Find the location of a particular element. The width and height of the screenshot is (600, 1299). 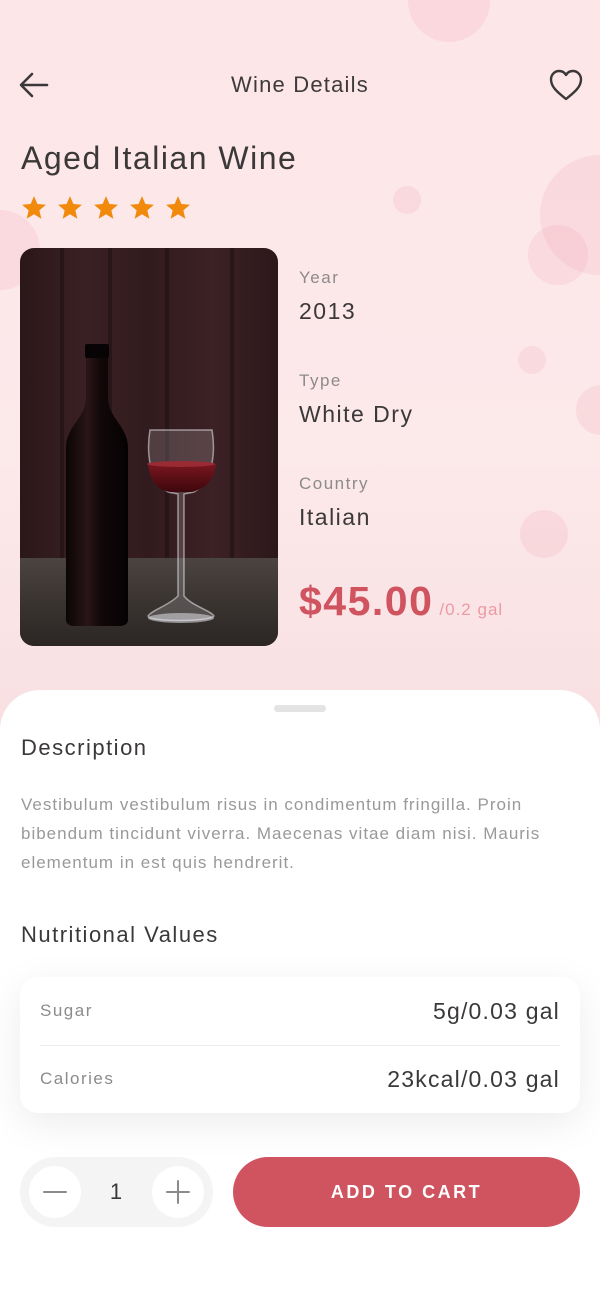

arrow-left-icon is located at coordinates (34, 85).